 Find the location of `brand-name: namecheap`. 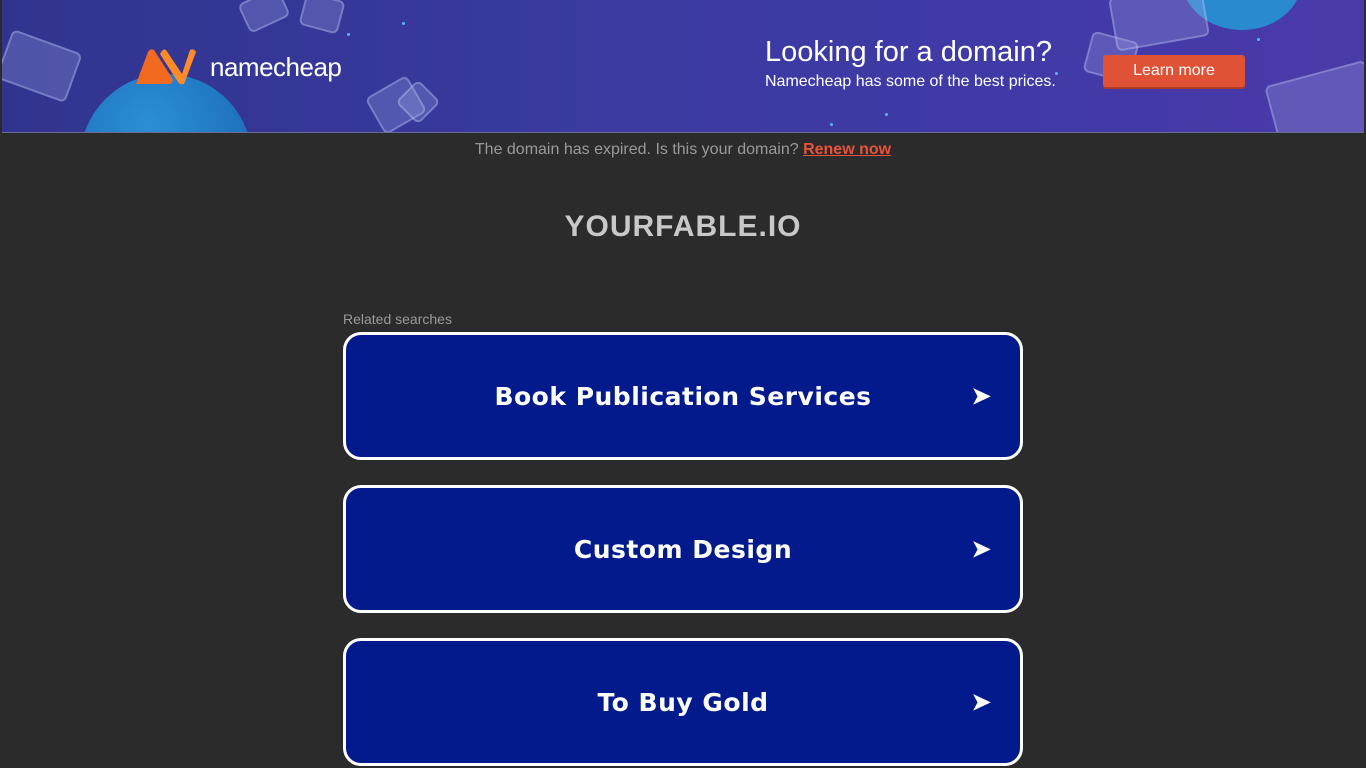

brand-name: namecheap is located at coordinates (276, 66).